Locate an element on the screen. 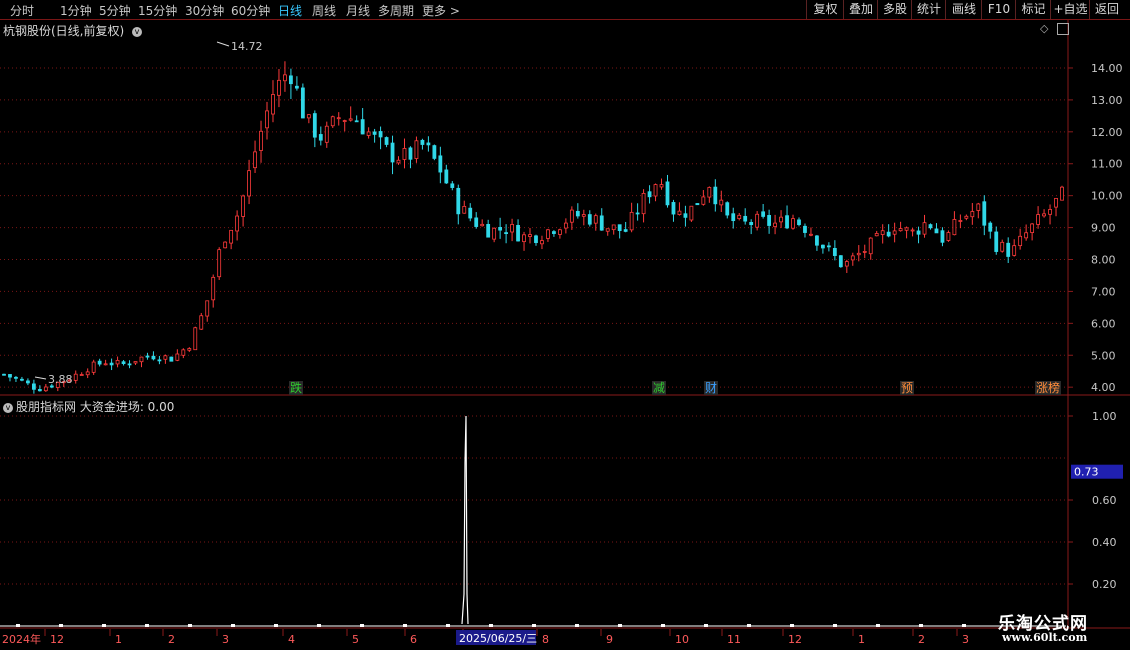 This screenshot has width=1130, height=650. month-label: 3 is located at coordinates (225, 639).